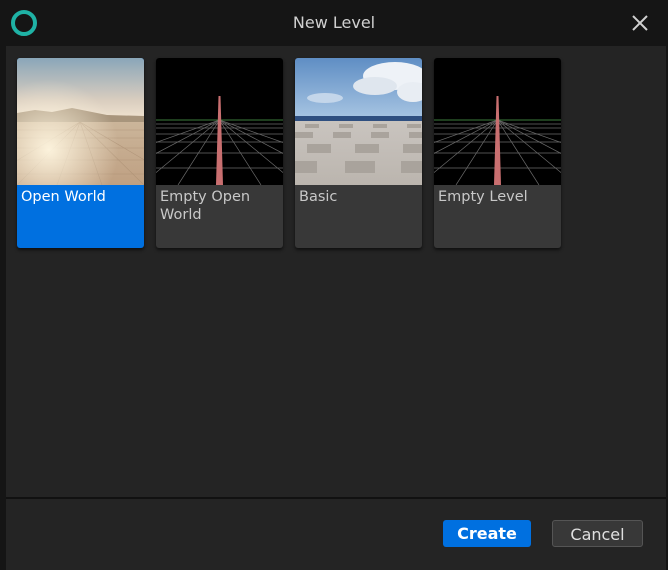 The height and width of the screenshot is (570, 668). What do you see at coordinates (358, 121) in the screenshot?
I see `checker-floor-sky-thumbnail` at bounding box center [358, 121].